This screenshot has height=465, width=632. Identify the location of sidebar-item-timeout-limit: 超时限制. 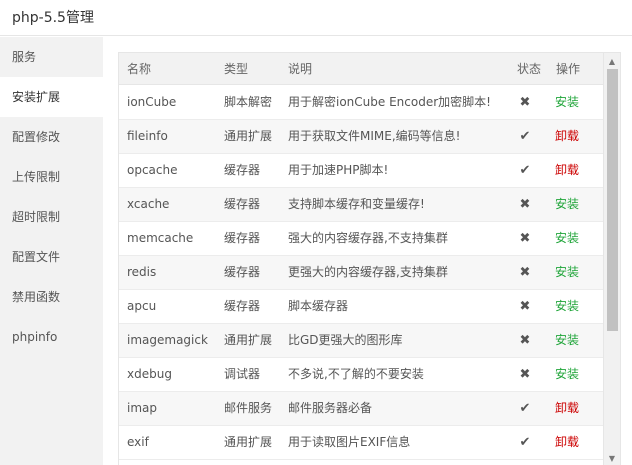
(51, 217).